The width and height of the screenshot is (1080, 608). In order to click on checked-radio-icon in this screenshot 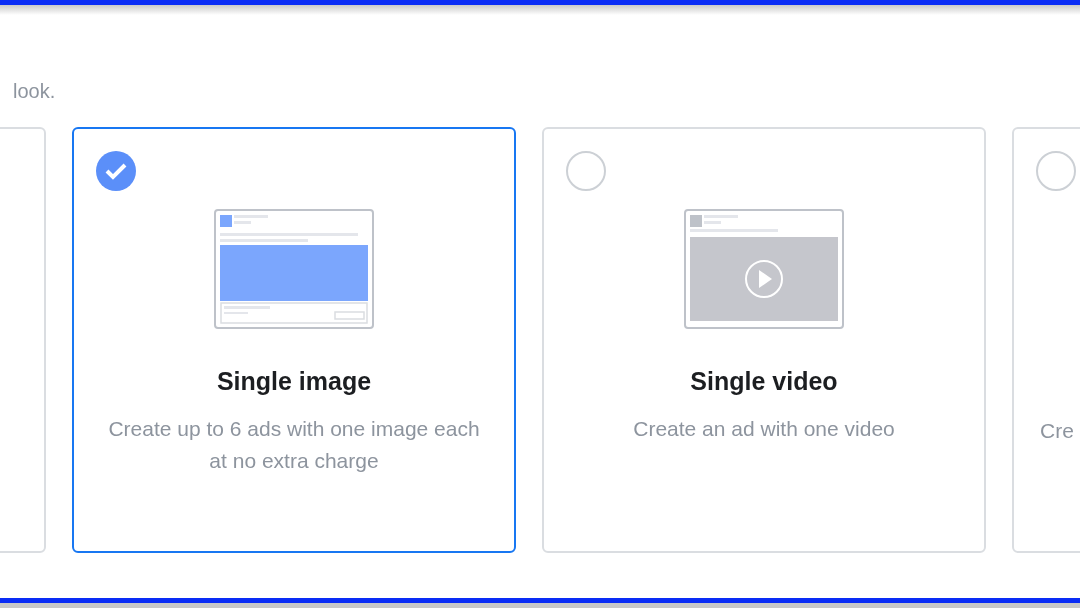, I will do `click(116, 171)`.